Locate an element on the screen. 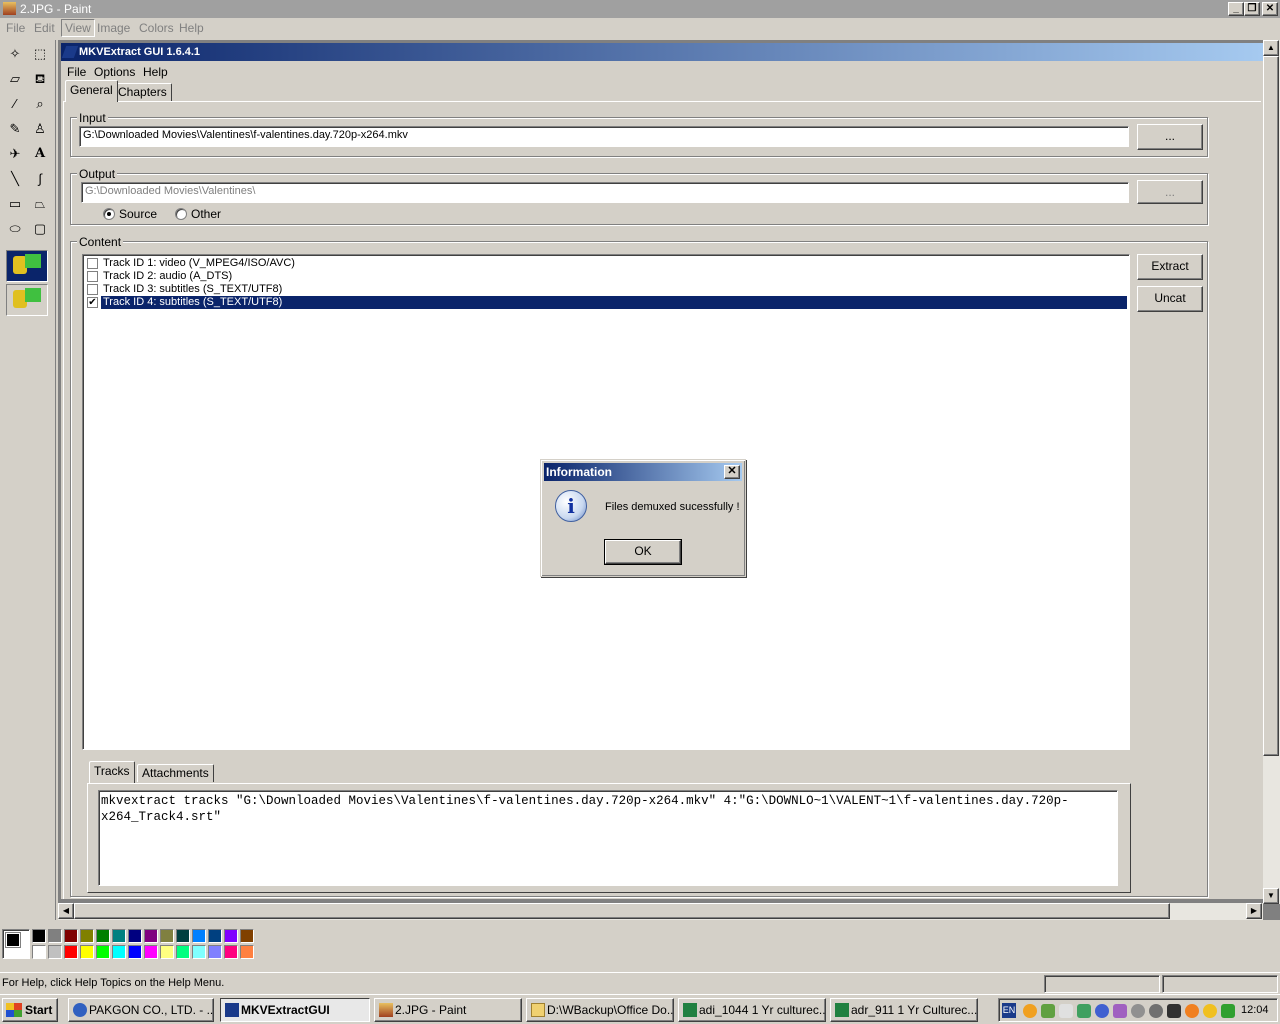 Image resolution: width=1280 pixels, height=1024 pixels. mkv-menu-help: Help is located at coordinates (155, 72).